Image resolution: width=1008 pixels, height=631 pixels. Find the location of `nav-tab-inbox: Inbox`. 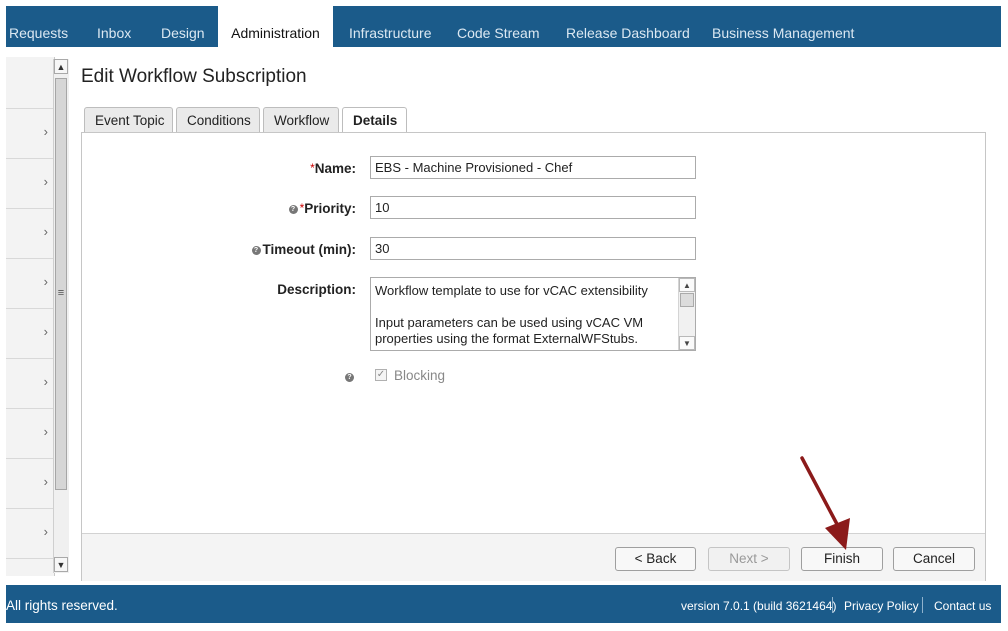

nav-tab-inbox: Inbox is located at coordinates (114, 26).